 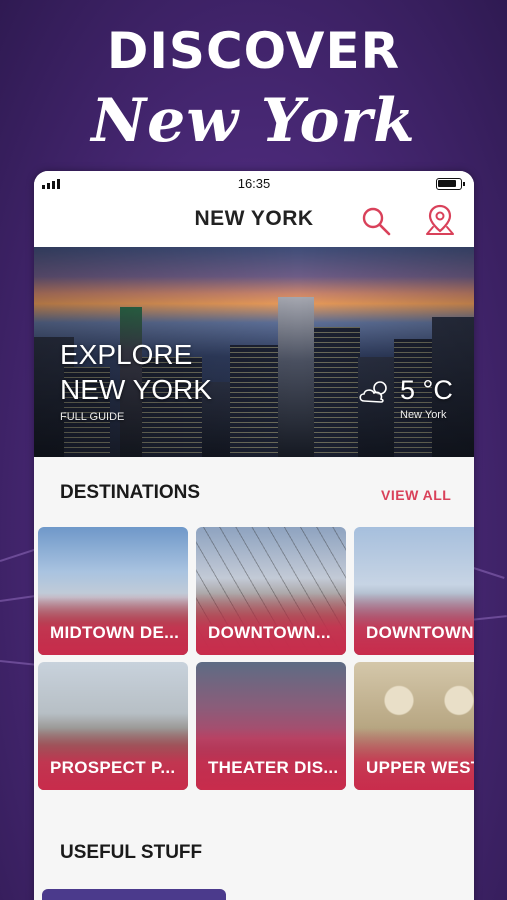 What do you see at coordinates (376, 221) in the screenshot?
I see `search-icon` at bounding box center [376, 221].